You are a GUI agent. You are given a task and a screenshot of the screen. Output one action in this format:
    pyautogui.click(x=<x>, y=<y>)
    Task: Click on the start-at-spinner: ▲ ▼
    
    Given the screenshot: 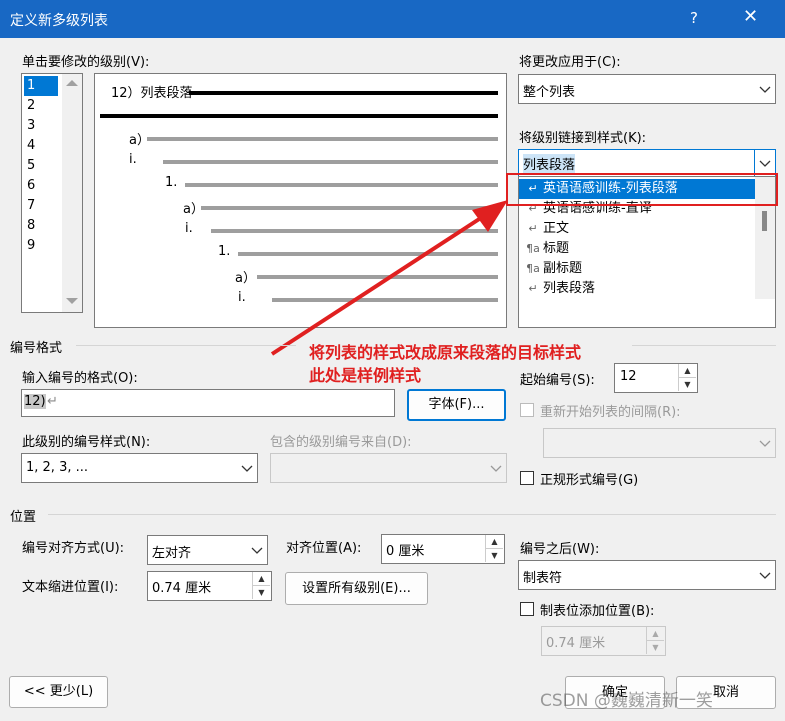 What is the action you would take?
    pyautogui.click(x=687, y=378)
    